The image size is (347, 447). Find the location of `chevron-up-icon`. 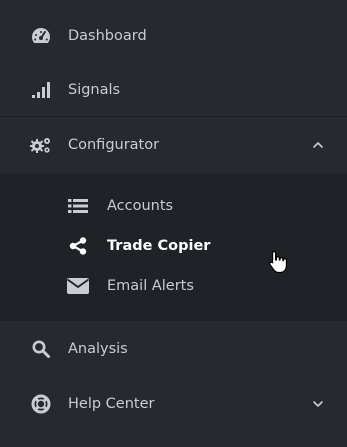

chevron-up-icon is located at coordinates (318, 144).